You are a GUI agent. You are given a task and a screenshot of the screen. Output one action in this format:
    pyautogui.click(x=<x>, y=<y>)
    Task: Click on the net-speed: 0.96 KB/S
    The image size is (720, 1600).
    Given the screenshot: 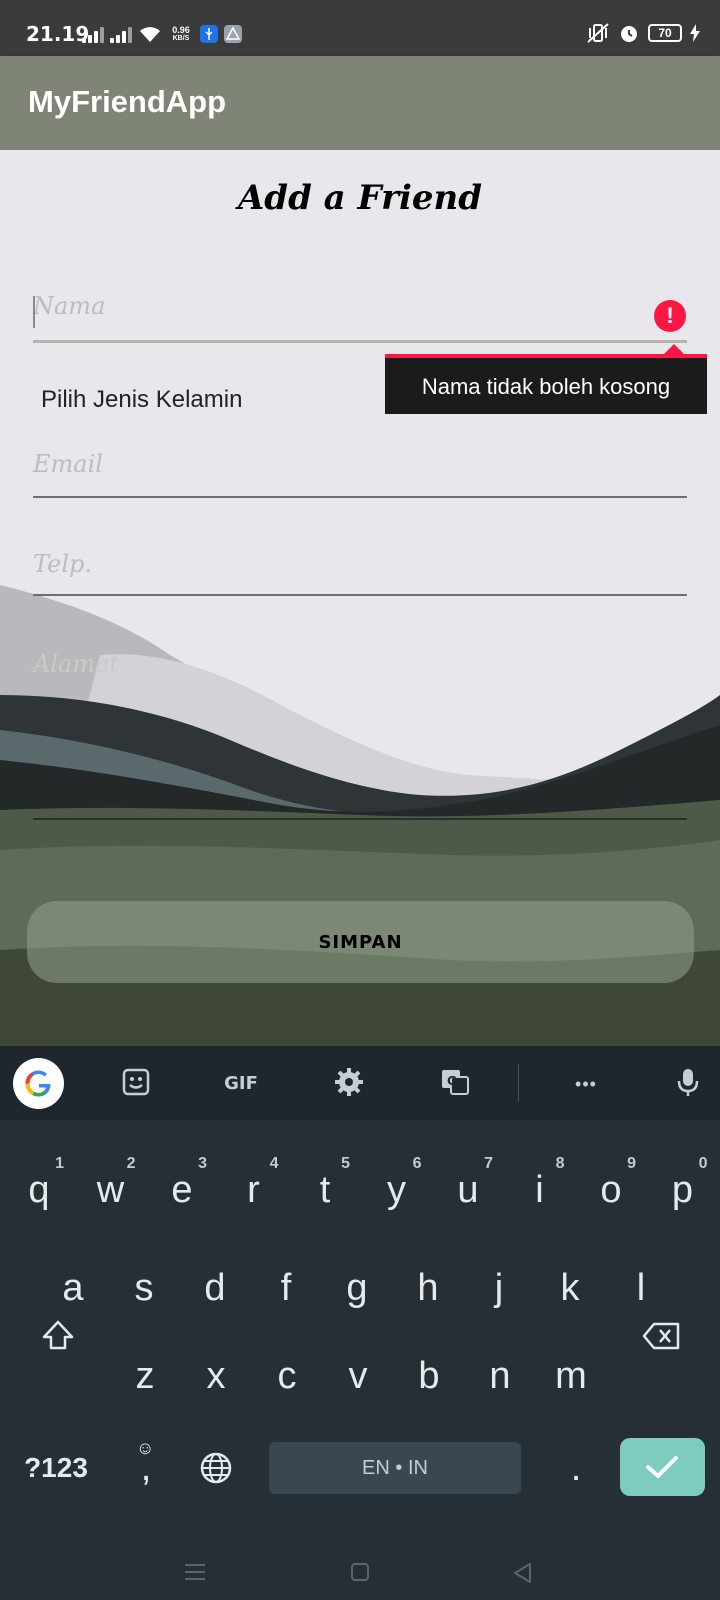 What is the action you would take?
    pyautogui.click(x=181, y=33)
    